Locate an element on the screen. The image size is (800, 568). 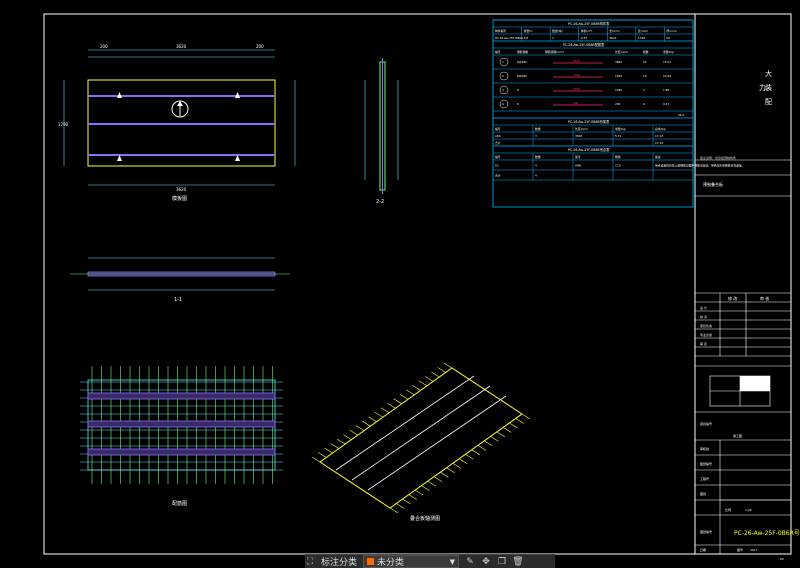
category-select-value: 未分类 is located at coordinates (391, 563).